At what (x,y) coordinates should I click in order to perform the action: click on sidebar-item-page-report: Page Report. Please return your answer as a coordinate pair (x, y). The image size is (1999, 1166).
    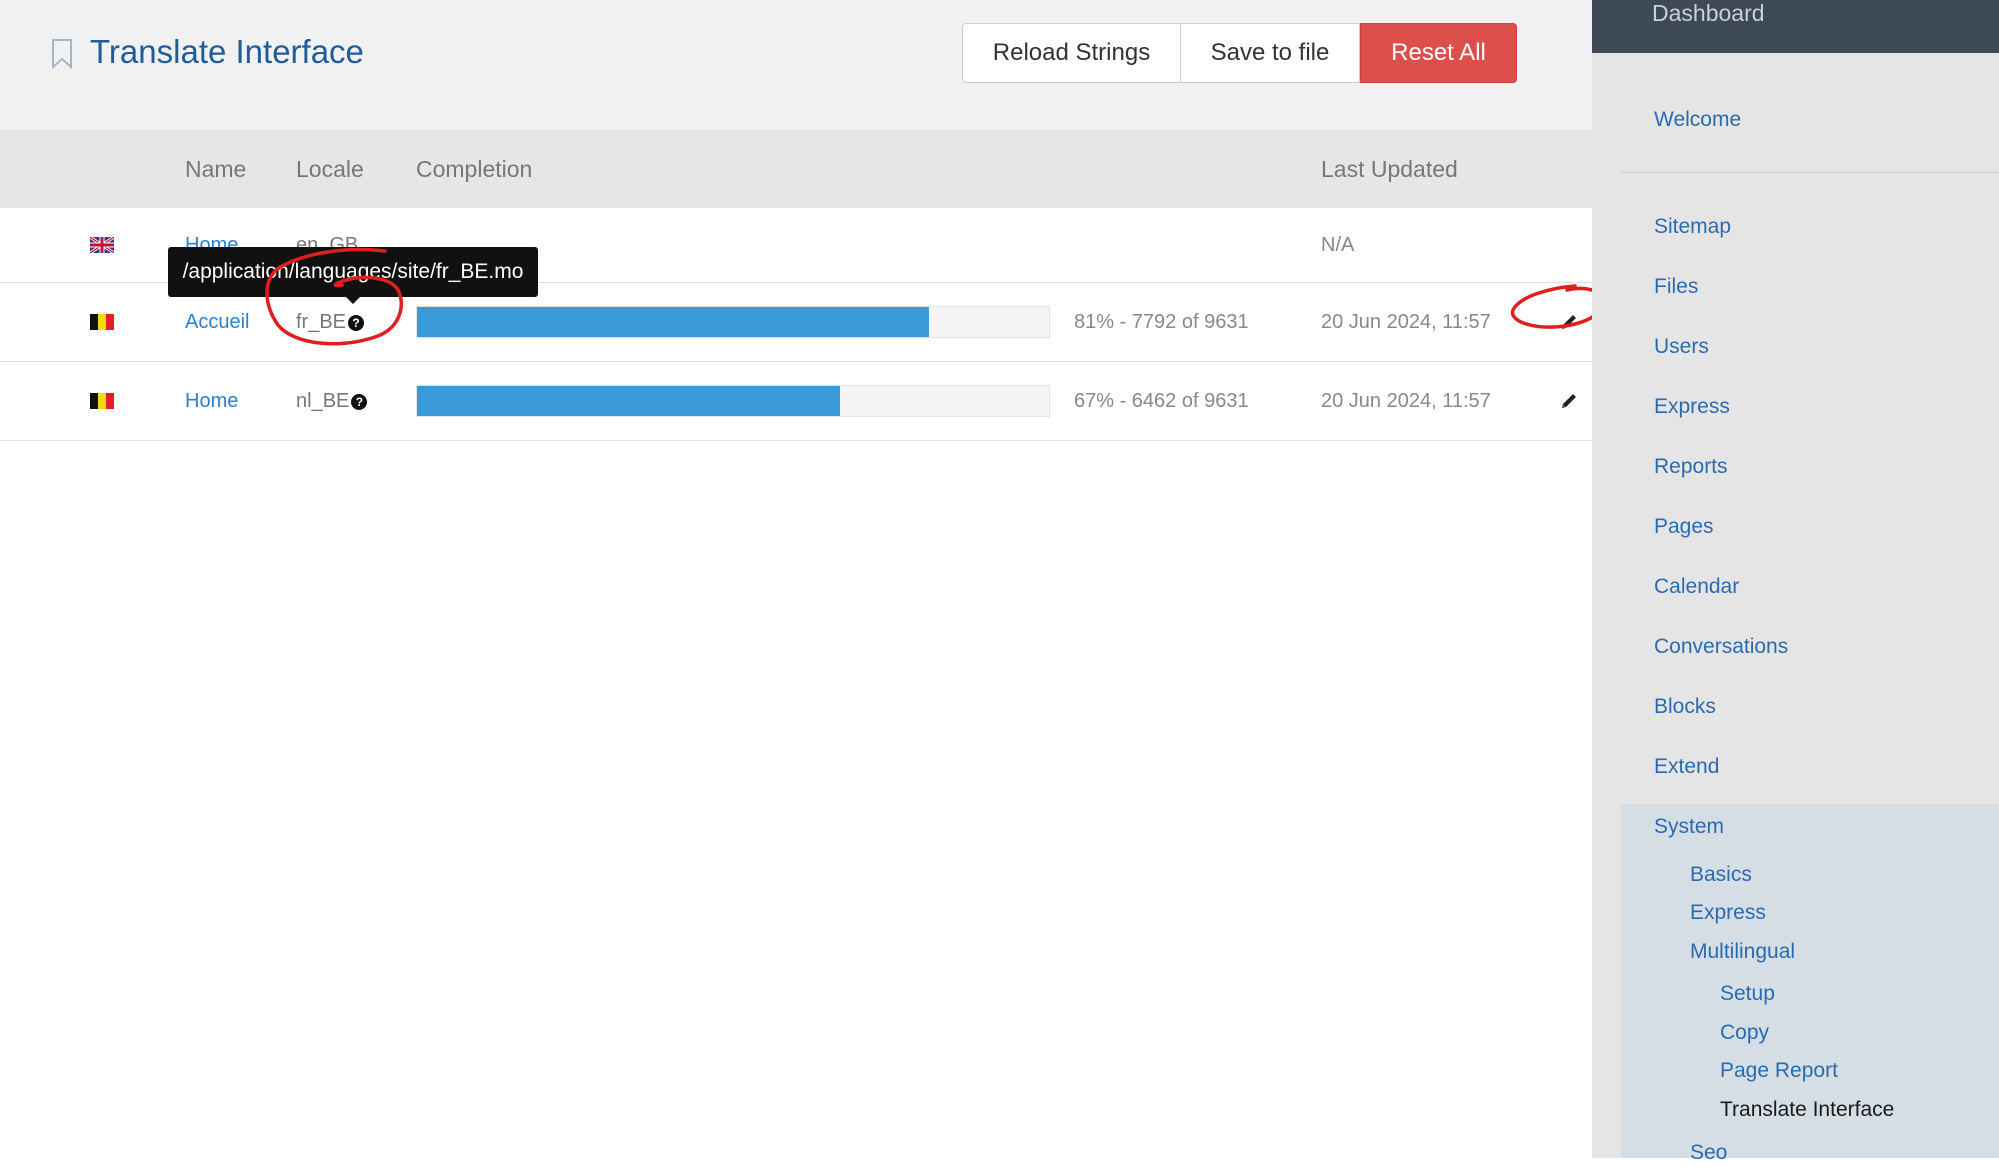
    Looking at the image, I should click on (1779, 1071).